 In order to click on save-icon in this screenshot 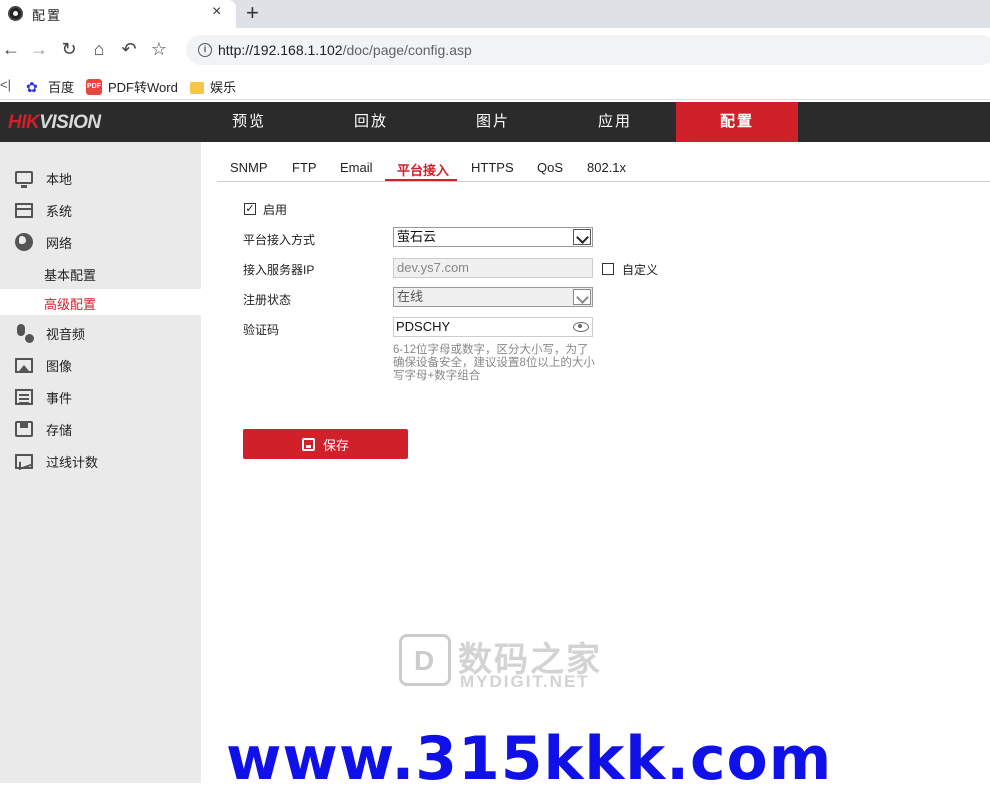, I will do `click(308, 444)`.